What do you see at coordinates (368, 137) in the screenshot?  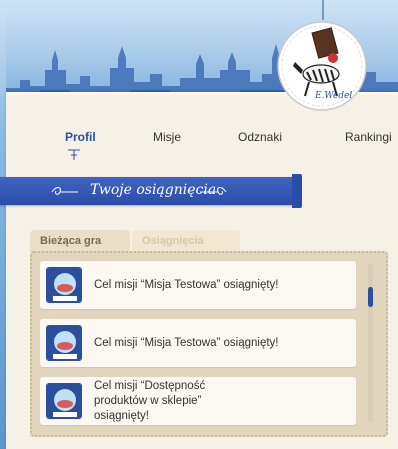 I see `nav-tab-rankingi: Rankingi` at bounding box center [368, 137].